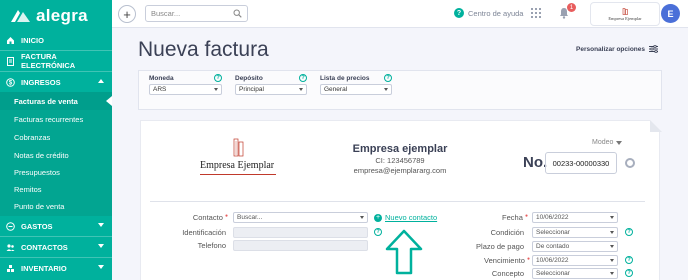 Image resolution: width=688 pixels, height=280 pixels. What do you see at coordinates (610, 49) in the screenshot?
I see `personalize-label: Personalizar opciones` at bounding box center [610, 49].